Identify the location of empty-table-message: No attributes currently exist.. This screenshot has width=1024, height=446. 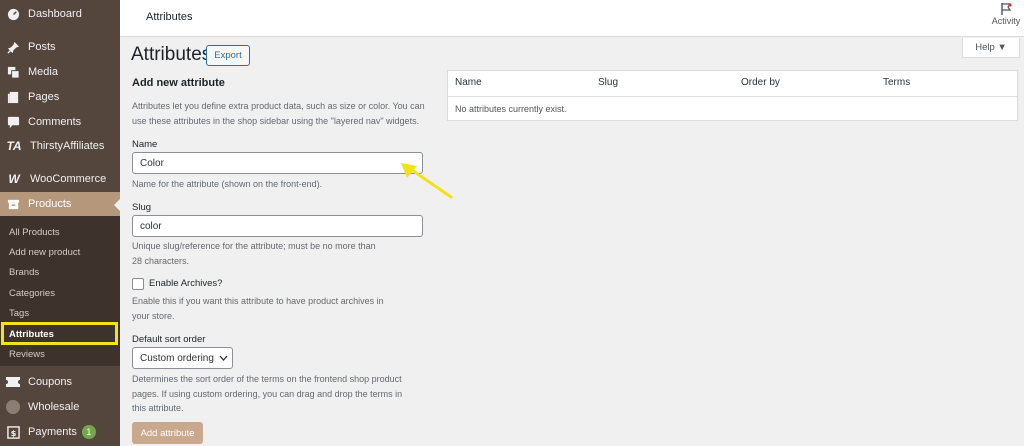
(511, 109).